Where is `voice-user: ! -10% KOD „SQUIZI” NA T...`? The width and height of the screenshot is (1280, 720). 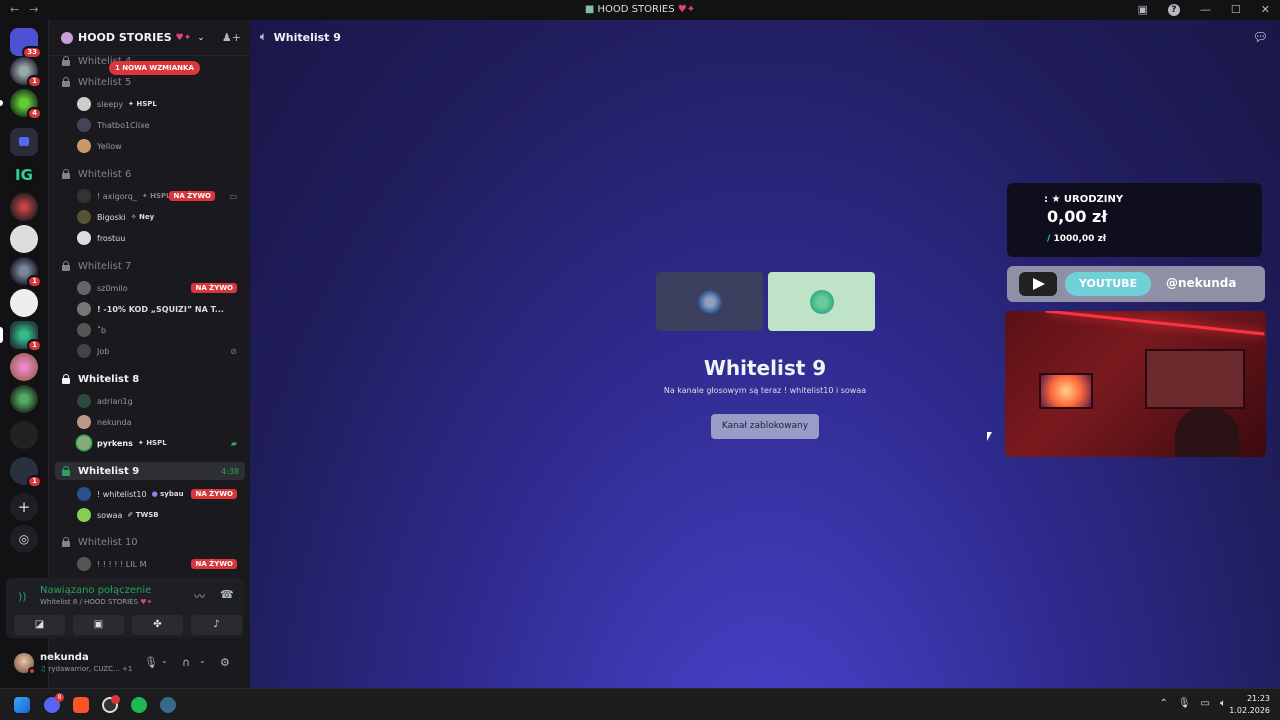
voice-user: ! -10% KOD „SQUIZI” NA T... is located at coordinates (159, 309).